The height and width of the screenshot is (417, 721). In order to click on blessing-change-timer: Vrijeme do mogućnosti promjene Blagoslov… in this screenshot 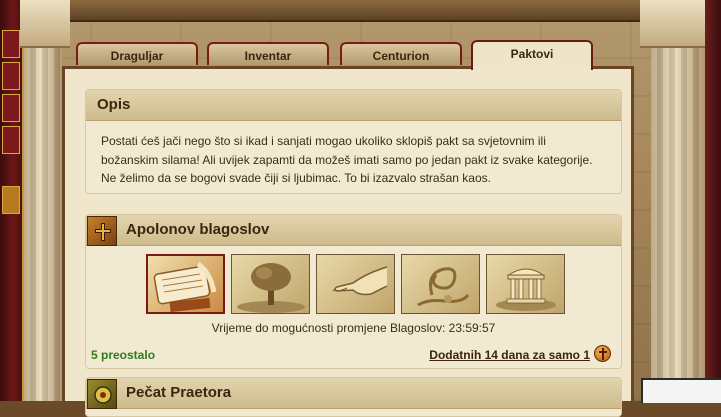, I will do `click(353, 328)`.